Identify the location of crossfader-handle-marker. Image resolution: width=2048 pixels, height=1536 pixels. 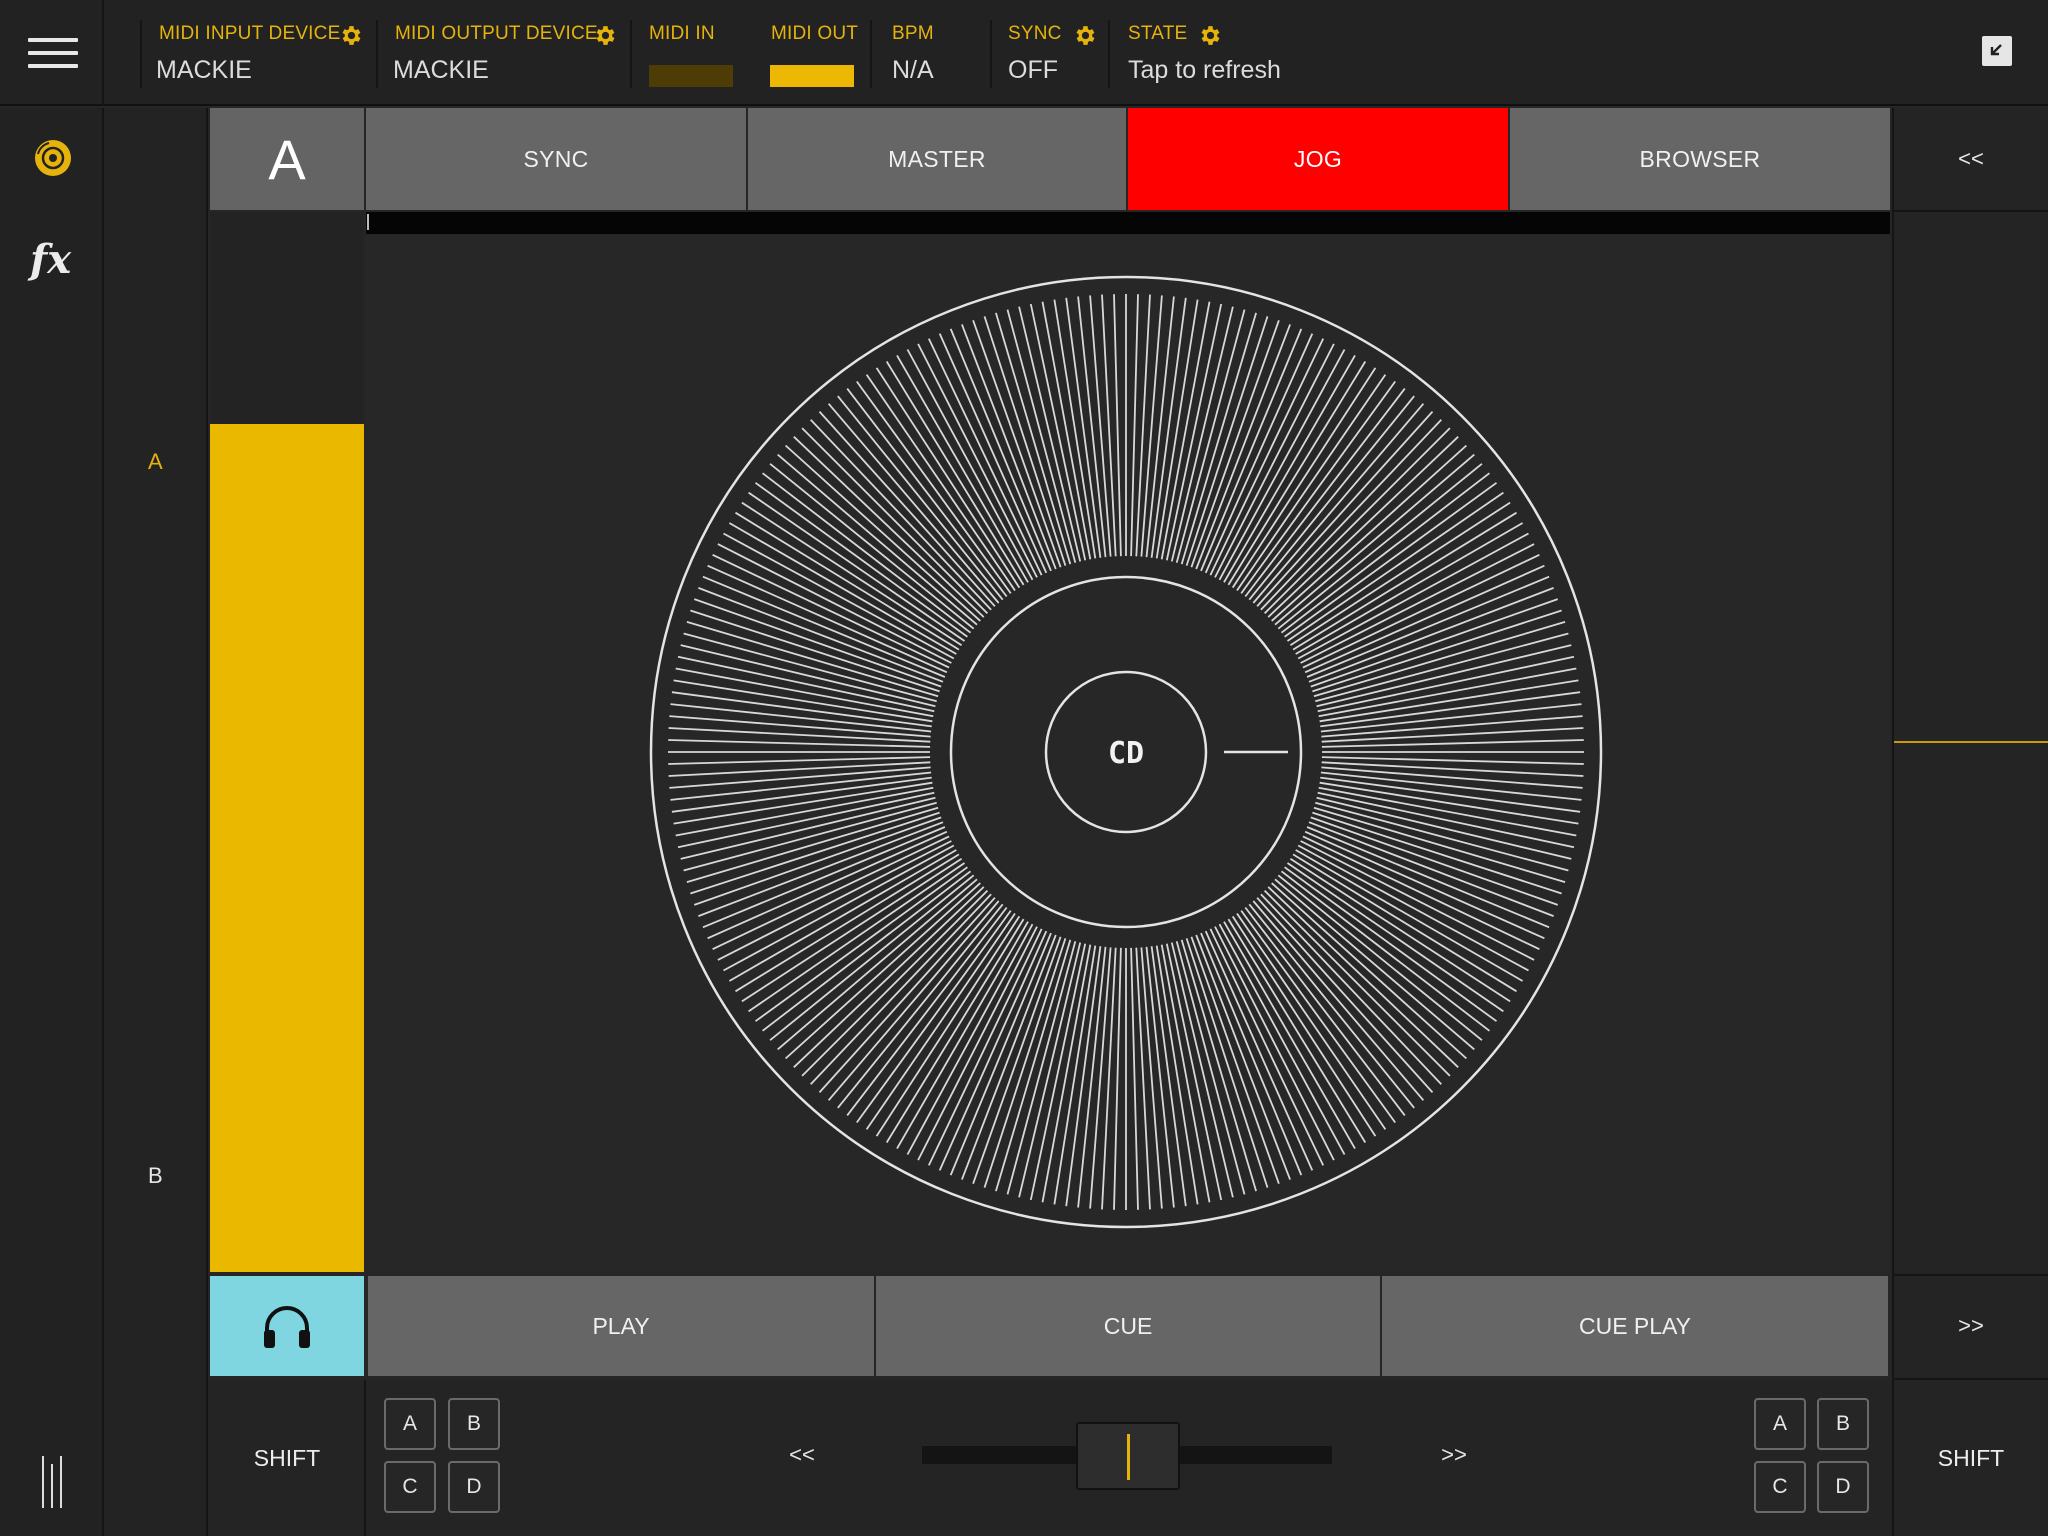
(1128, 1457).